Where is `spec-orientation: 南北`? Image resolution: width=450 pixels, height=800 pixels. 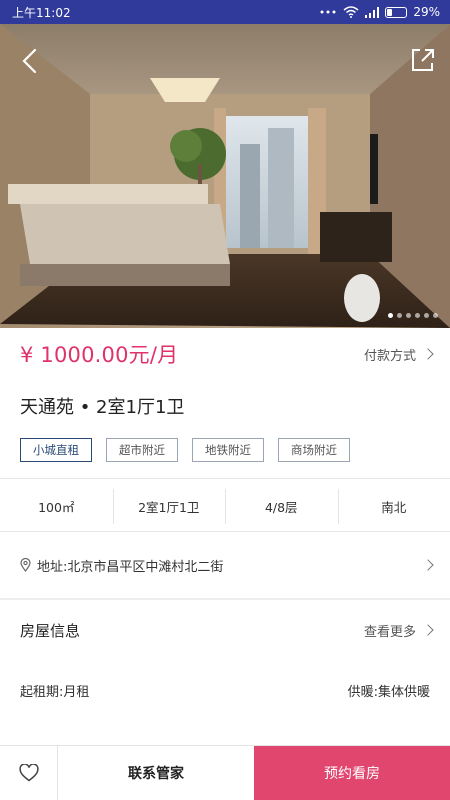 spec-orientation: 南北 is located at coordinates (393, 506).